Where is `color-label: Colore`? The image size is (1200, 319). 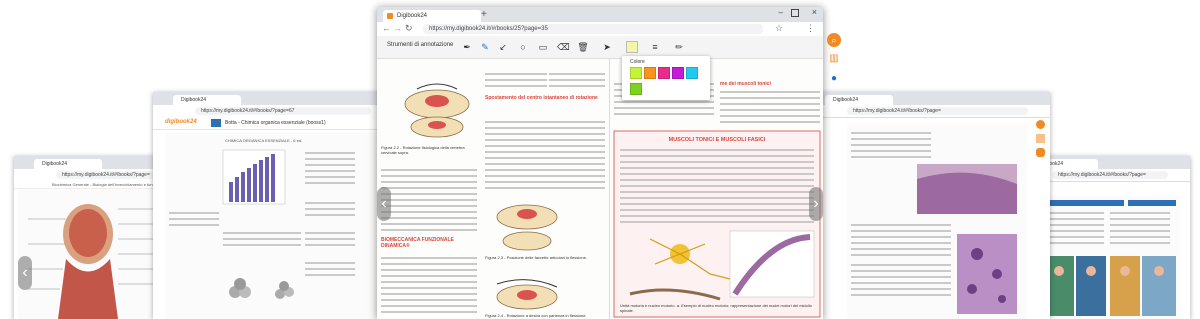
color-label: Colore is located at coordinates (637, 62).